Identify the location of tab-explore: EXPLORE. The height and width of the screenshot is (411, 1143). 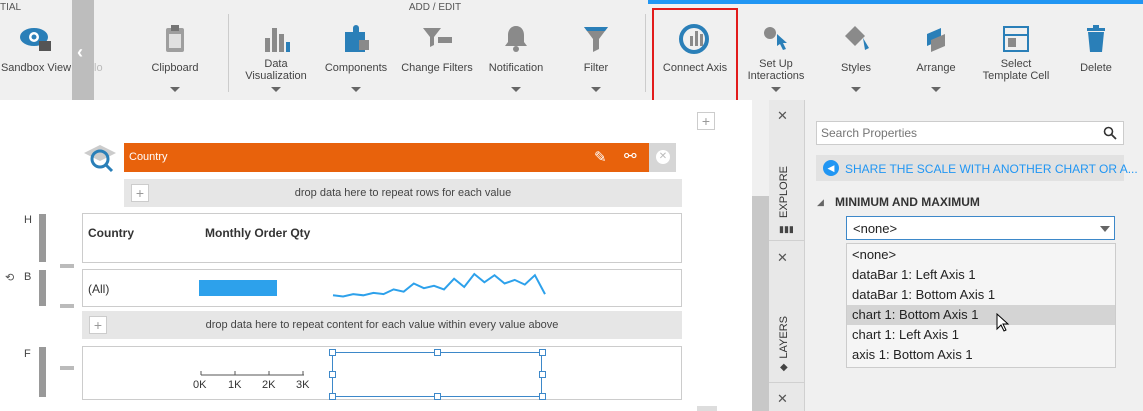
(784, 192).